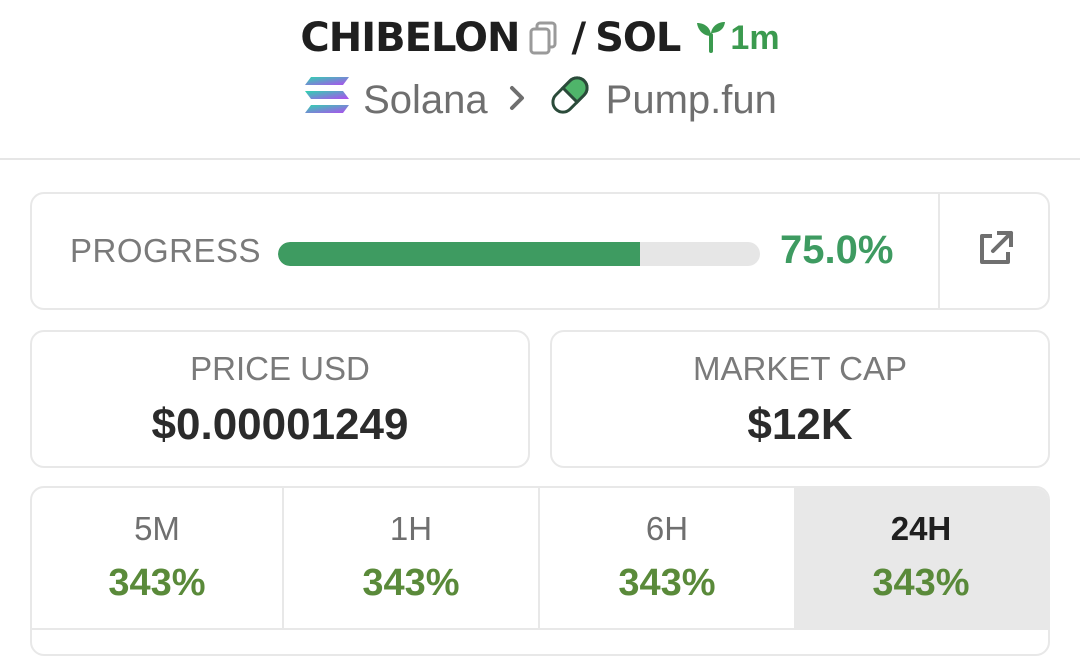 The image size is (1080, 656). Describe the element at coordinates (411, 528) in the screenshot. I see `timeframe-label: 1H` at that location.